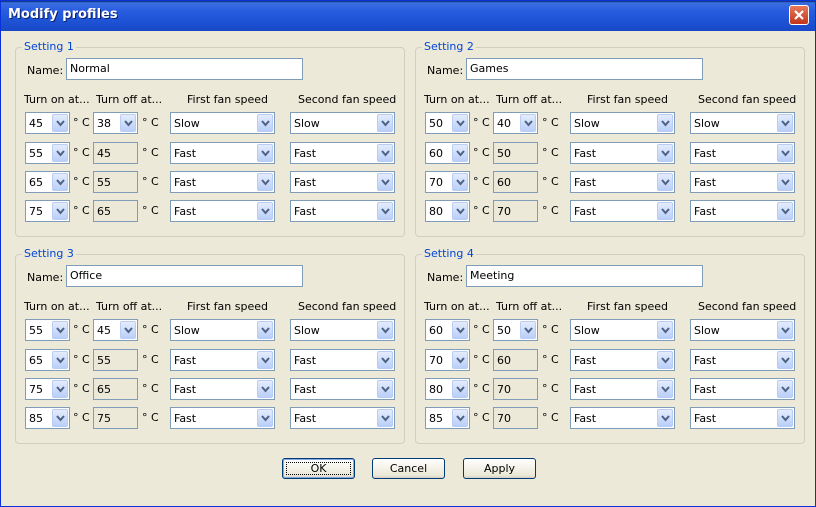 This screenshot has height=507, width=816. Describe the element at coordinates (184, 276) in the screenshot. I see `profile-name-input: Office` at that location.